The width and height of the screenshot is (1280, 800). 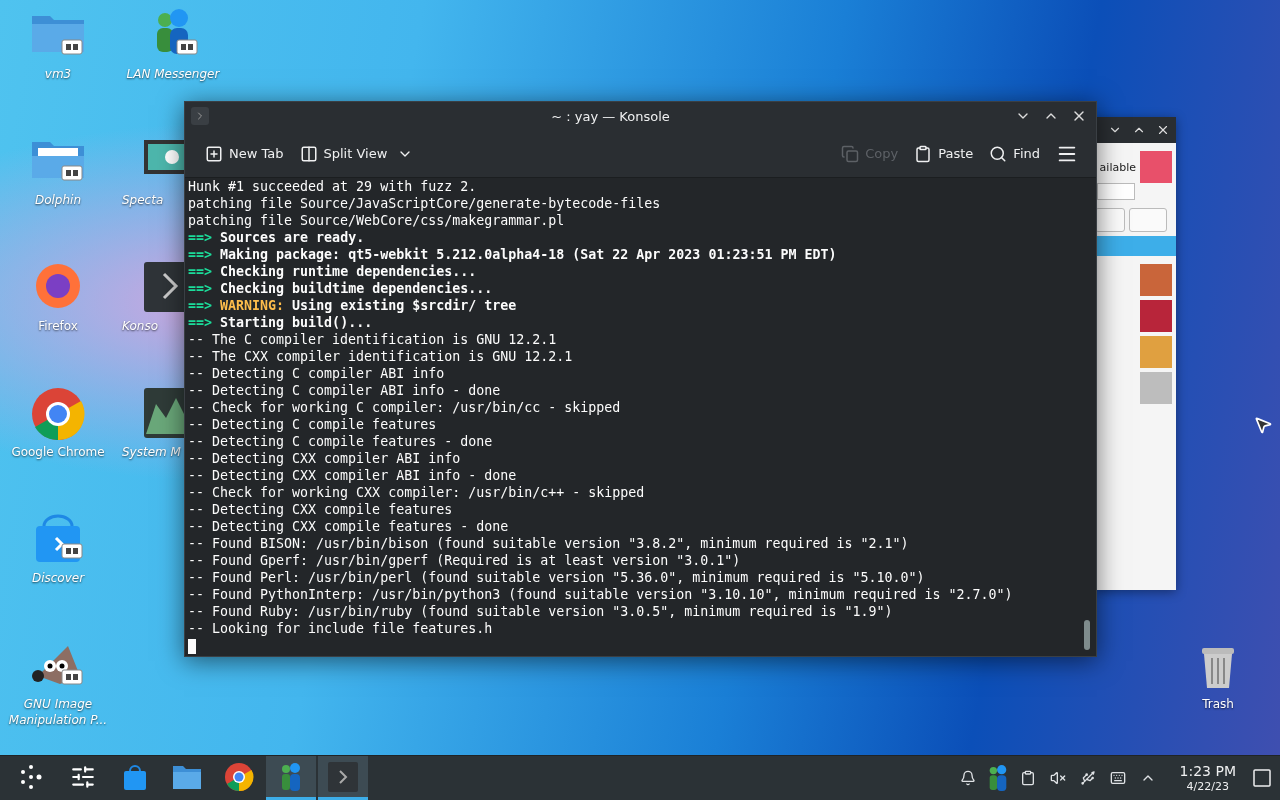 I want to click on split-view-icon, so click(x=308, y=153).